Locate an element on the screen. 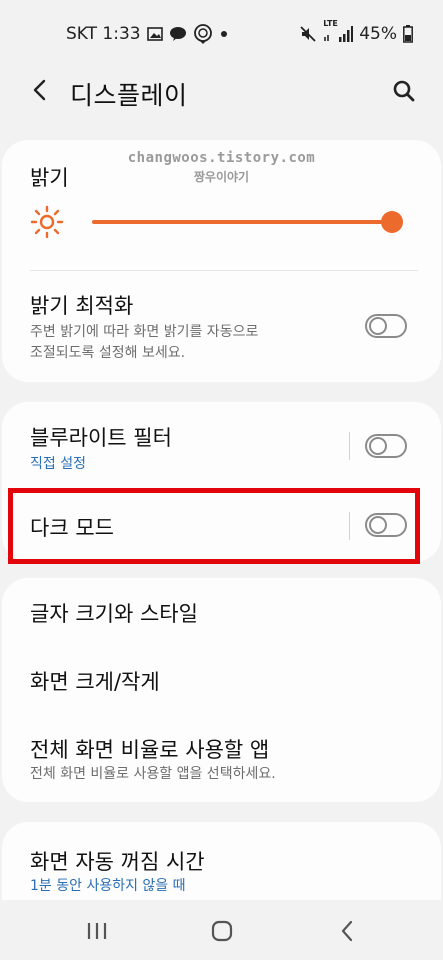  search-button is located at coordinates (404, 91).